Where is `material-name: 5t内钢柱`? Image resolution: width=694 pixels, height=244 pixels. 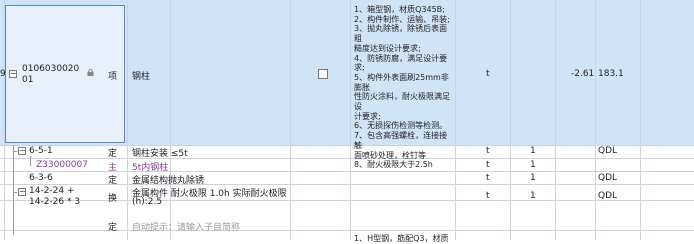 material-name: 5t内钢柱 is located at coordinates (150, 168).